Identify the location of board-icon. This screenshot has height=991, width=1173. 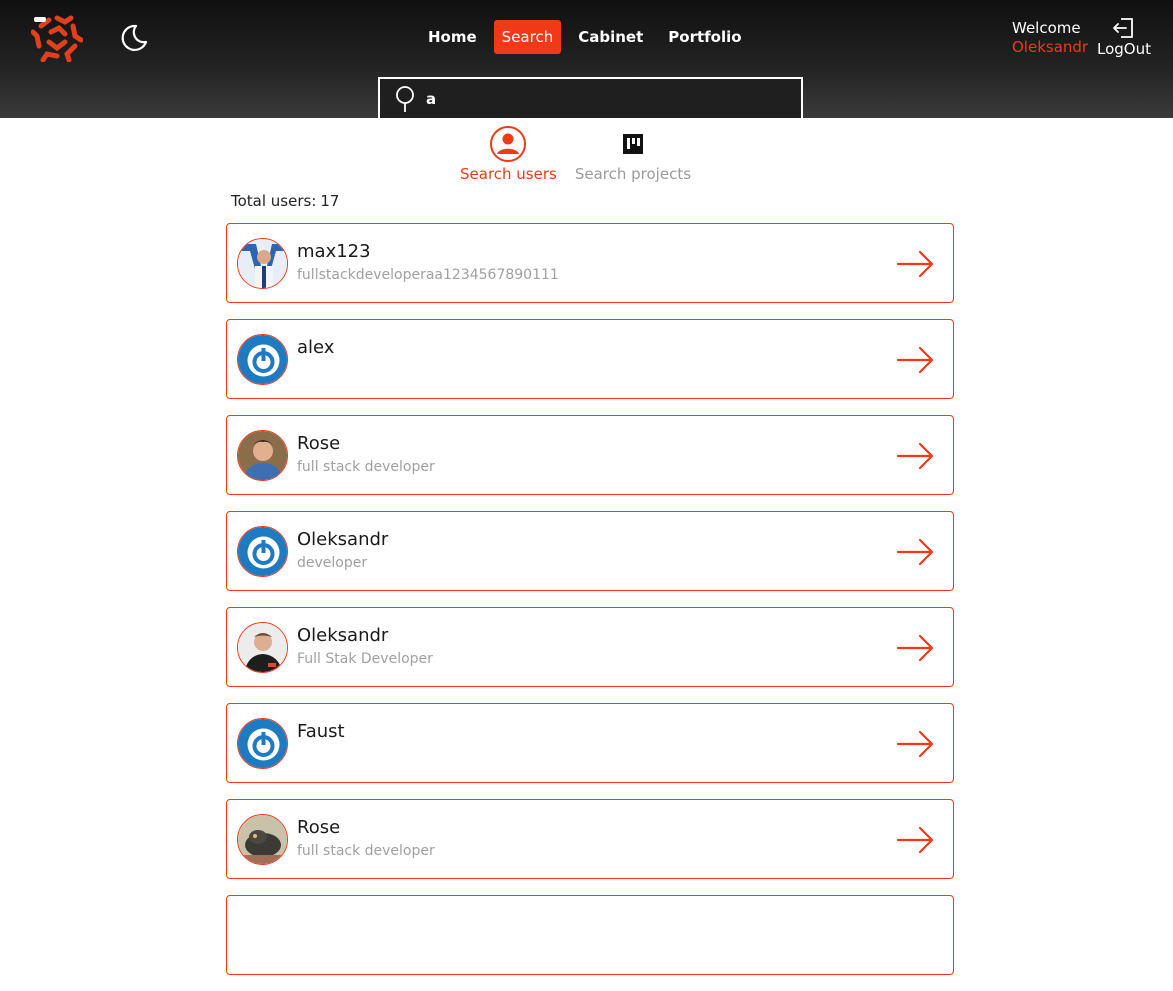
(633, 144).